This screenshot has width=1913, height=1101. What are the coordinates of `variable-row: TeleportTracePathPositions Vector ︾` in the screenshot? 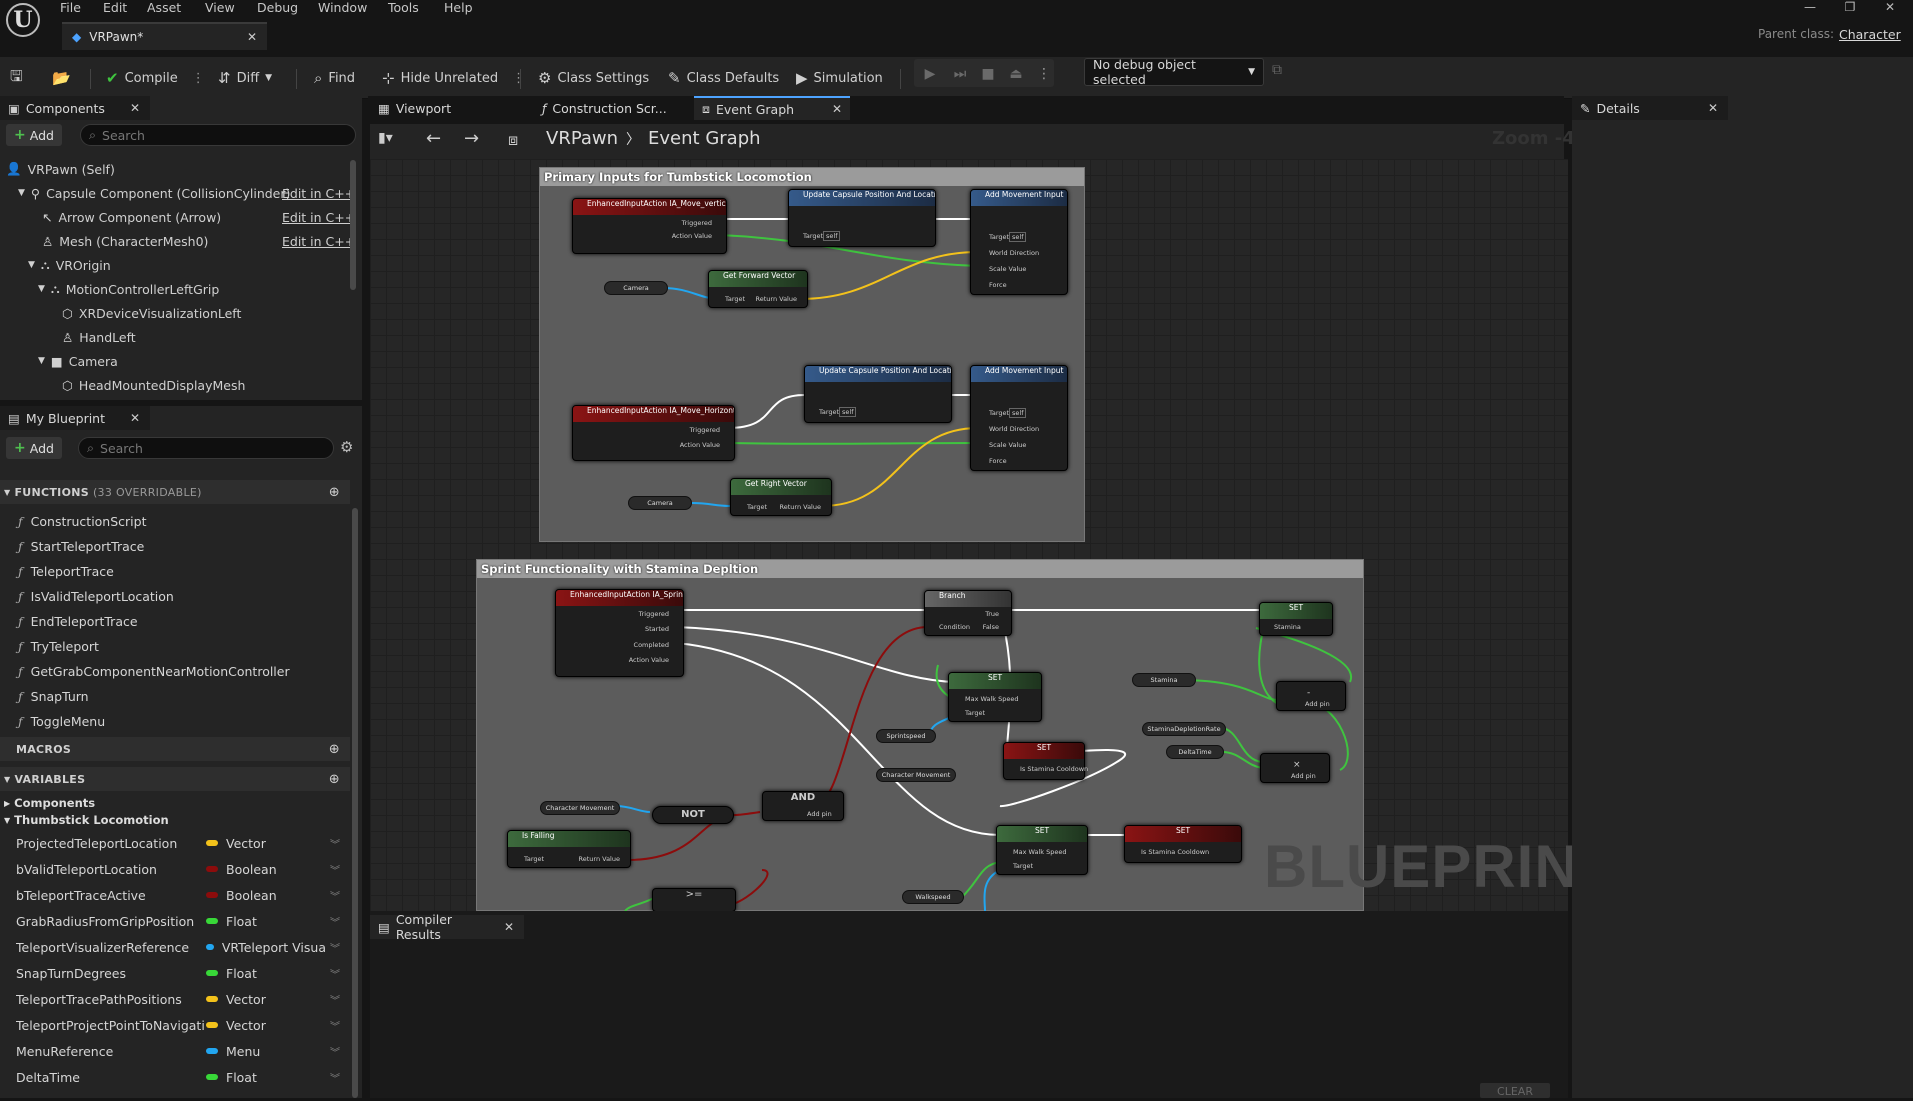 It's located at (175, 999).